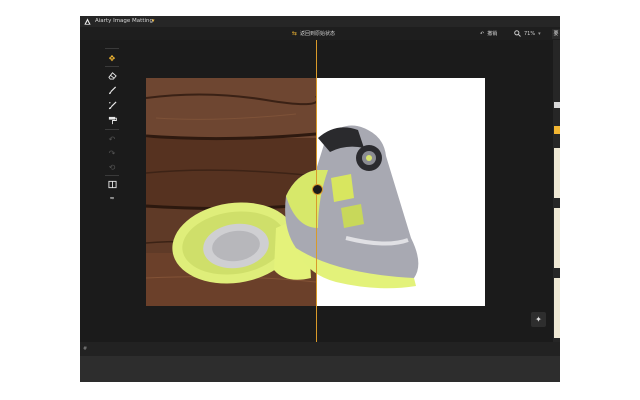 The height and width of the screenshot is (400, 640). Describe the element at coordinates (87, 21) in the screenshot. I see `aiarty-logo-icon` at that location.